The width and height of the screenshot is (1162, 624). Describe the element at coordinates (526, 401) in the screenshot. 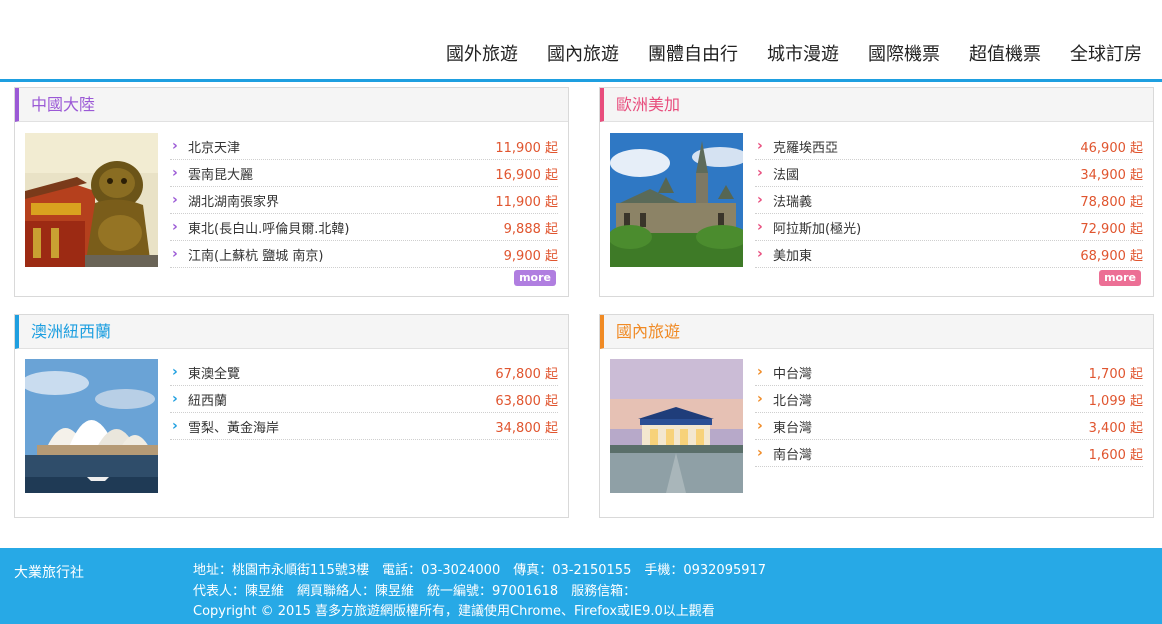

I see `destination-price: 63,800 起` at that location.